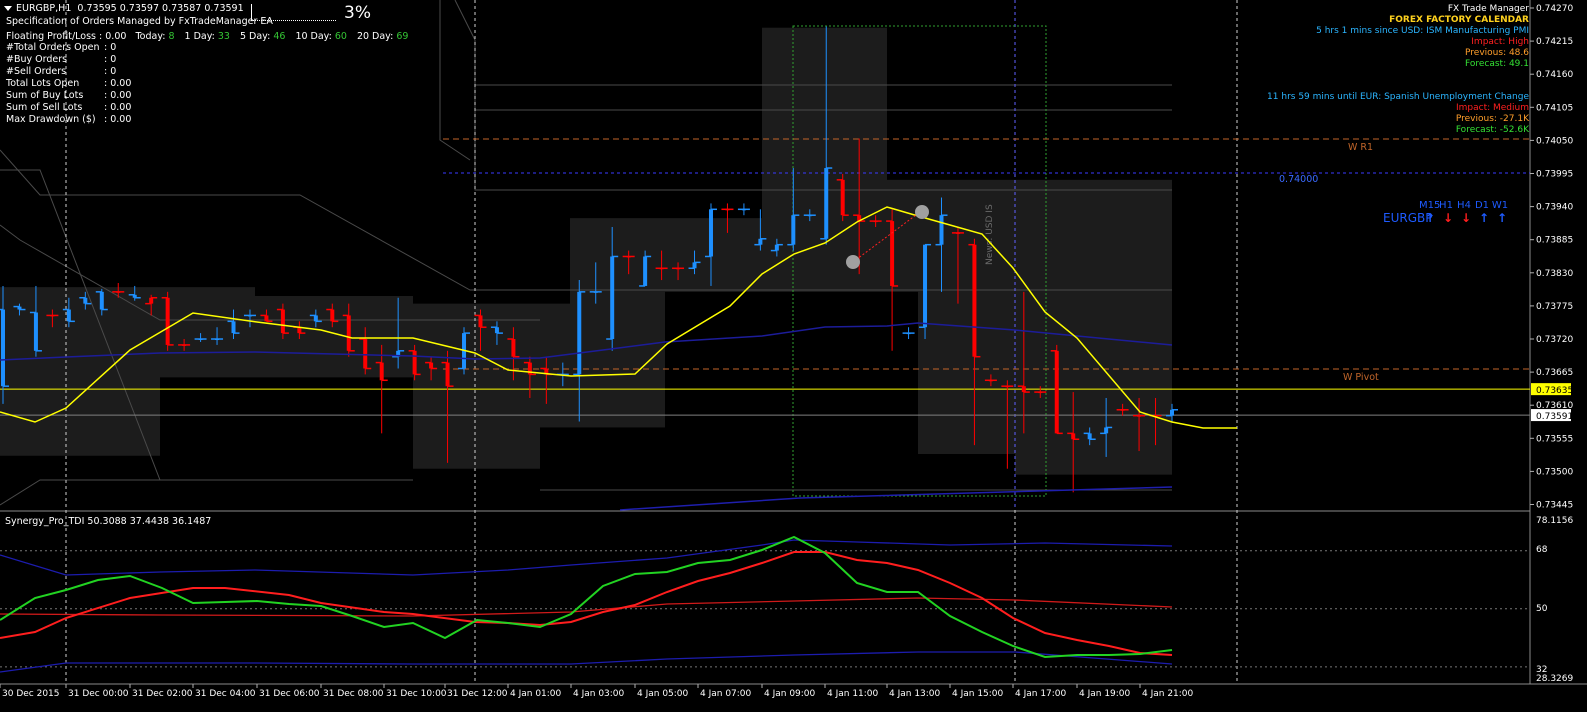  Describe the element at coordinates (1542, 609) in the screenshot. I see `indicator-axis-label: 50` at that location.